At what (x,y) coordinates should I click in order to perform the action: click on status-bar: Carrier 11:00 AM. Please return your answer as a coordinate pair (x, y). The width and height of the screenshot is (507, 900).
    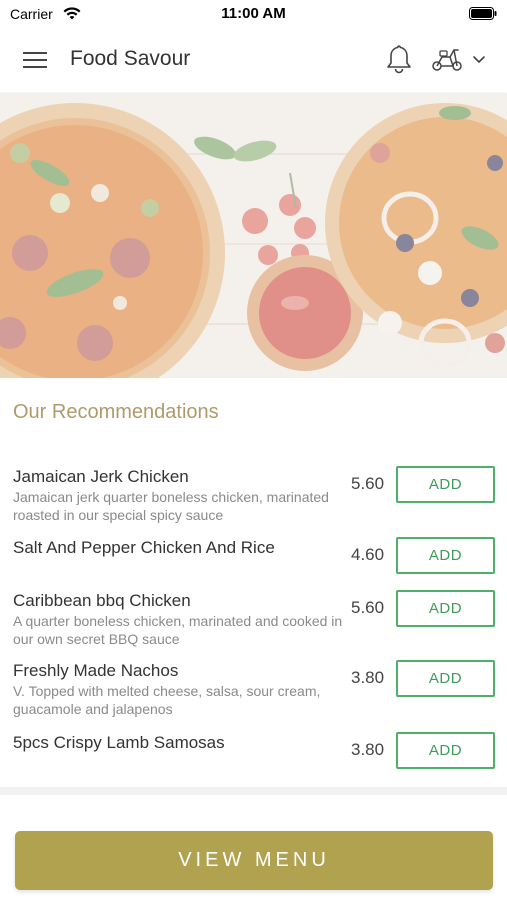
    Looking at the image, I should click on (253, 14).